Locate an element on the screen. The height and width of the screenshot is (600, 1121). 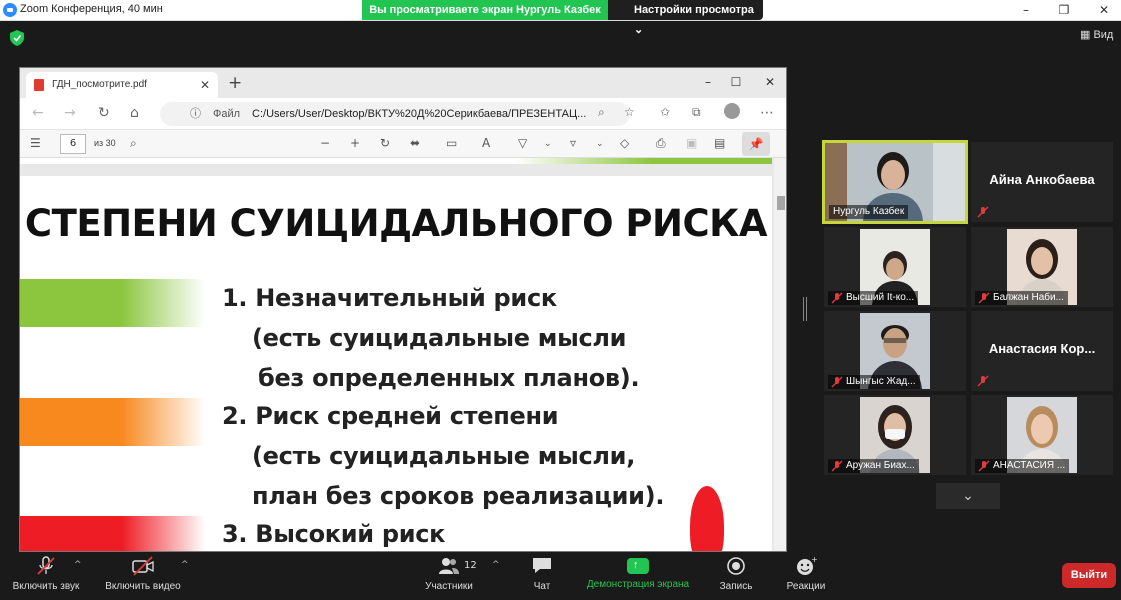
save-icon: ▣ is located at coordinates (691, 143).